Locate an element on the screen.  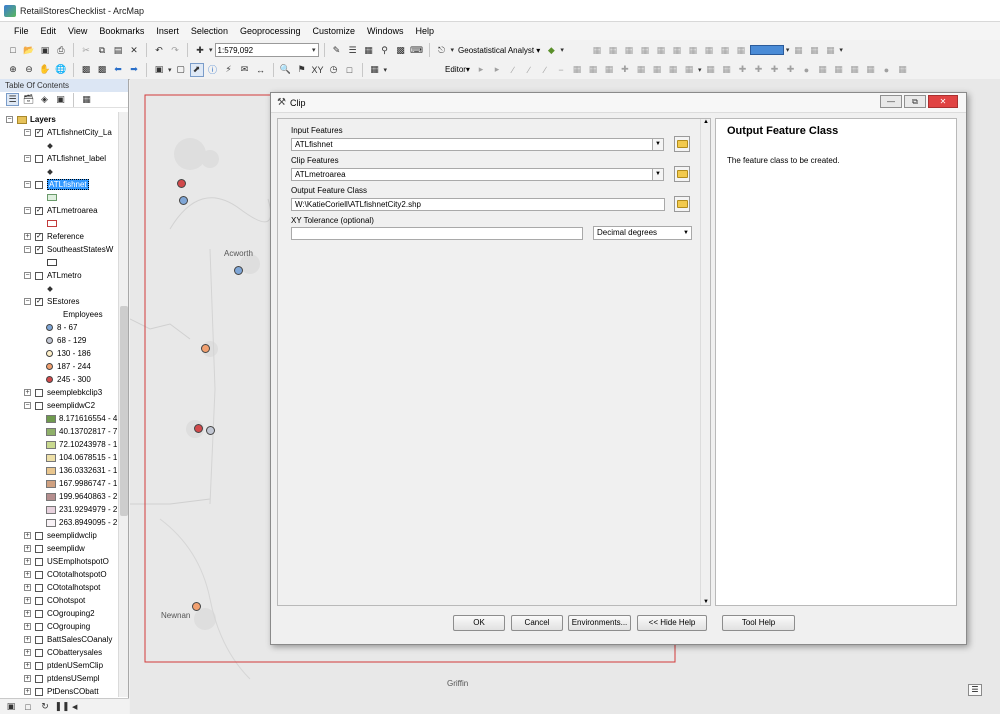
map-tips-icon: ☰ is located at coordinates (975, 690).